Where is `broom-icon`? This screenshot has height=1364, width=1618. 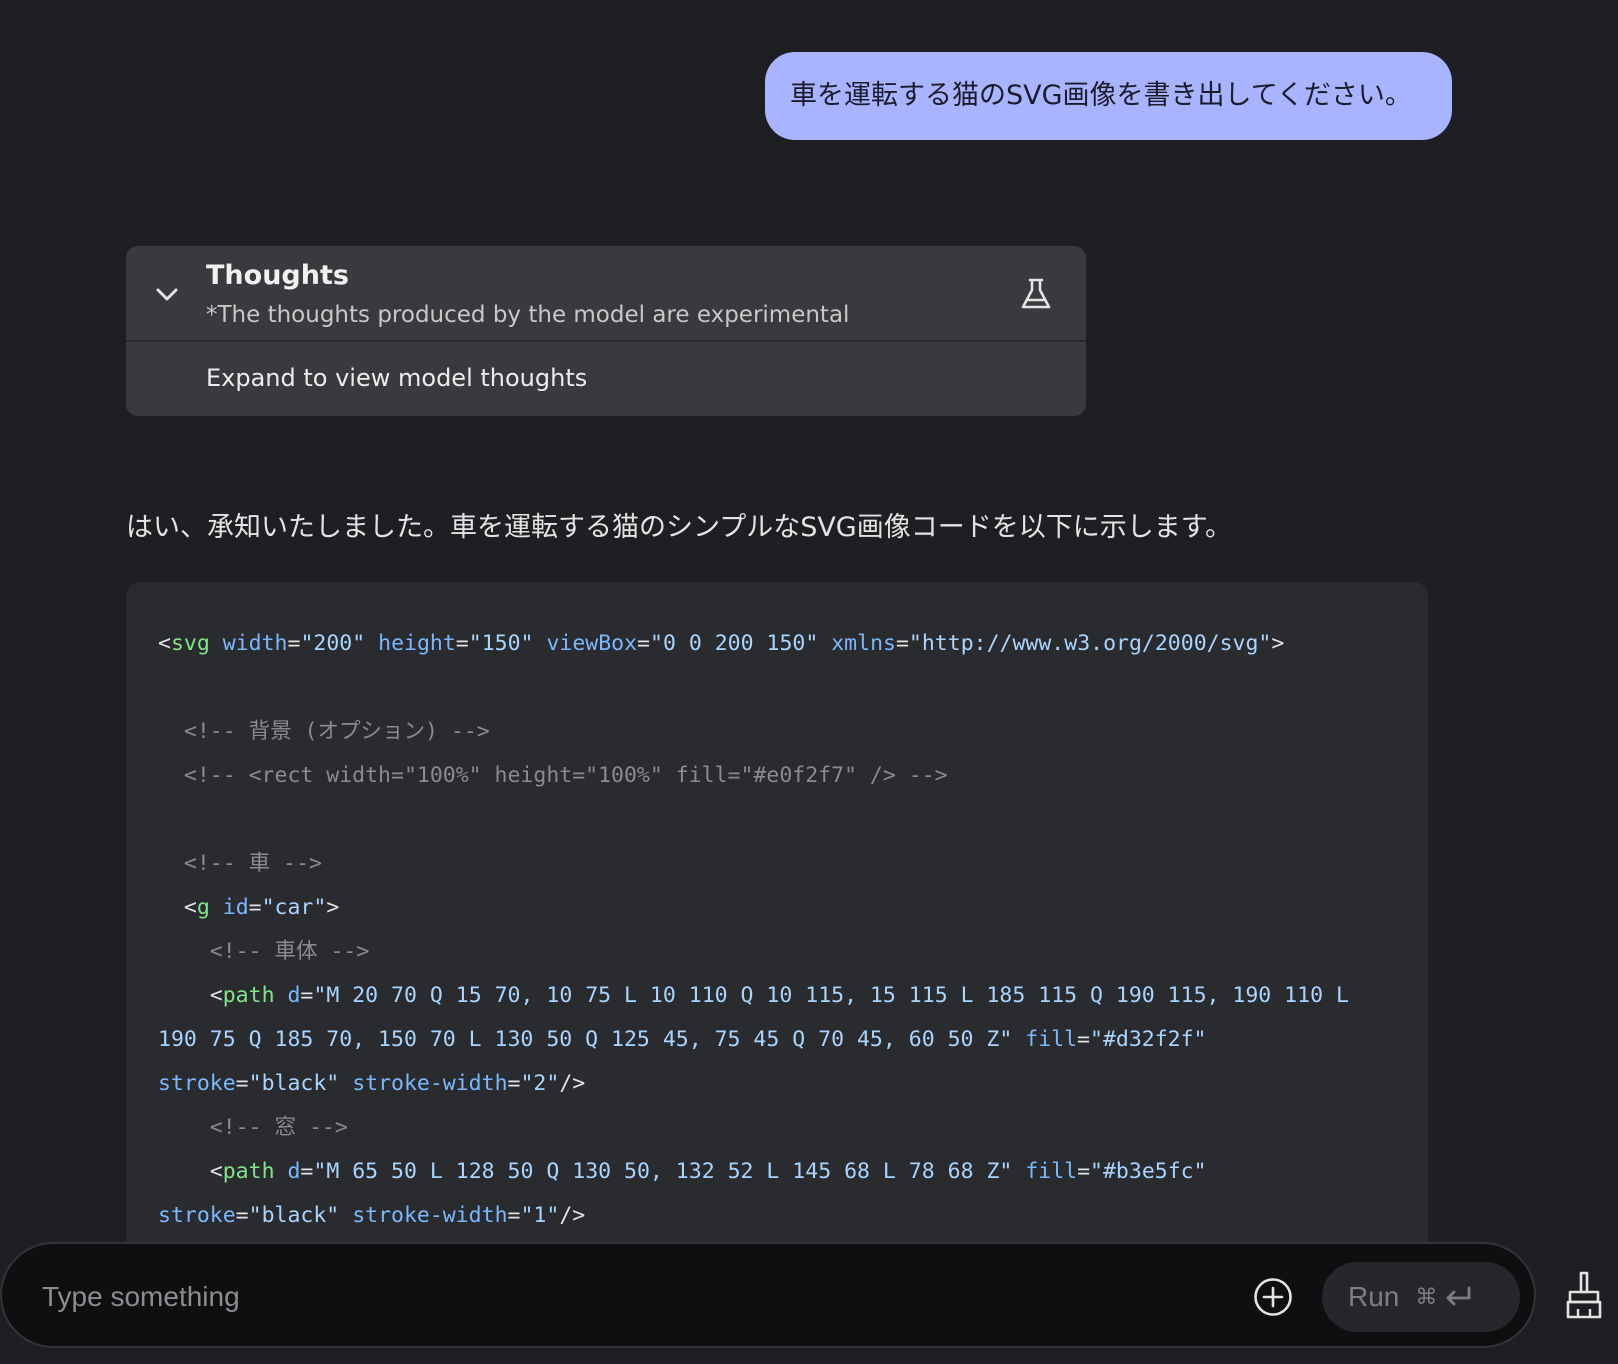 broom-icon is located at coordinates (1584, 1295).